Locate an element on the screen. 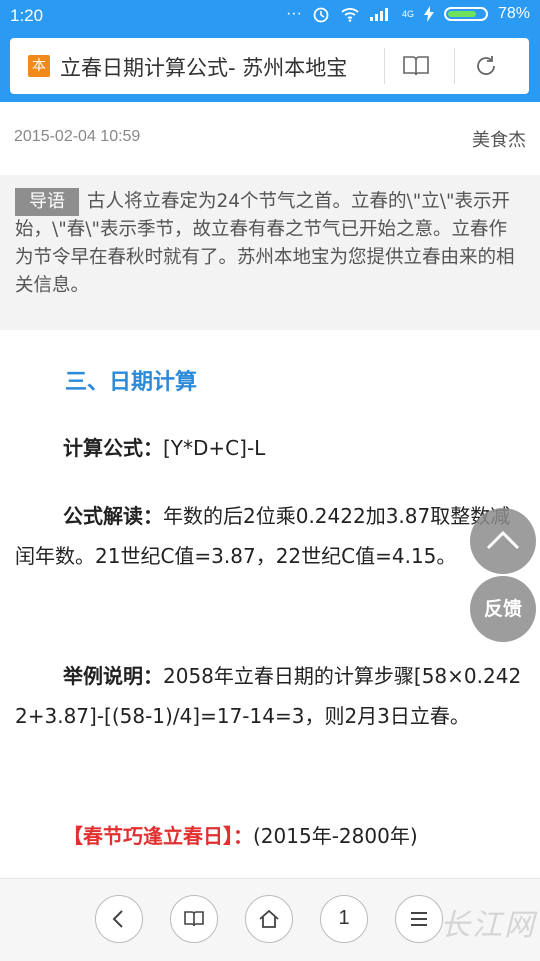 This screenshot has width=540, height=961. reader-mode-button is located at coordinates (416, 66).